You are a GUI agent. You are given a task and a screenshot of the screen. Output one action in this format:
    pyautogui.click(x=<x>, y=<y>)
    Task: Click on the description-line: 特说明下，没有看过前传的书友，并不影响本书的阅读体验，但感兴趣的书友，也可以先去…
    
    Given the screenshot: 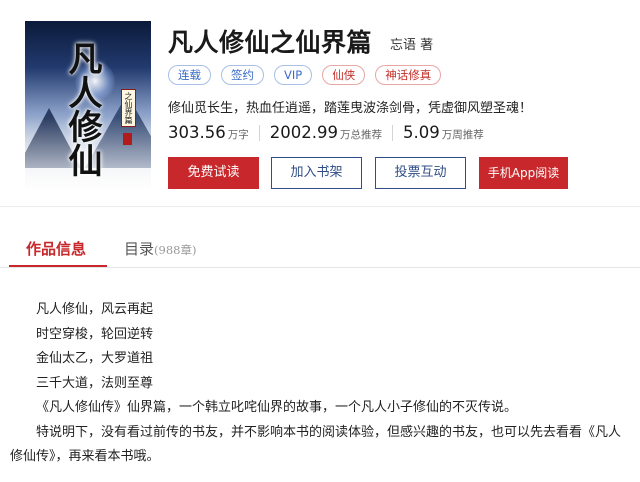 What is the action you would take?
    pyautogui.click(x=316, y=444)
    